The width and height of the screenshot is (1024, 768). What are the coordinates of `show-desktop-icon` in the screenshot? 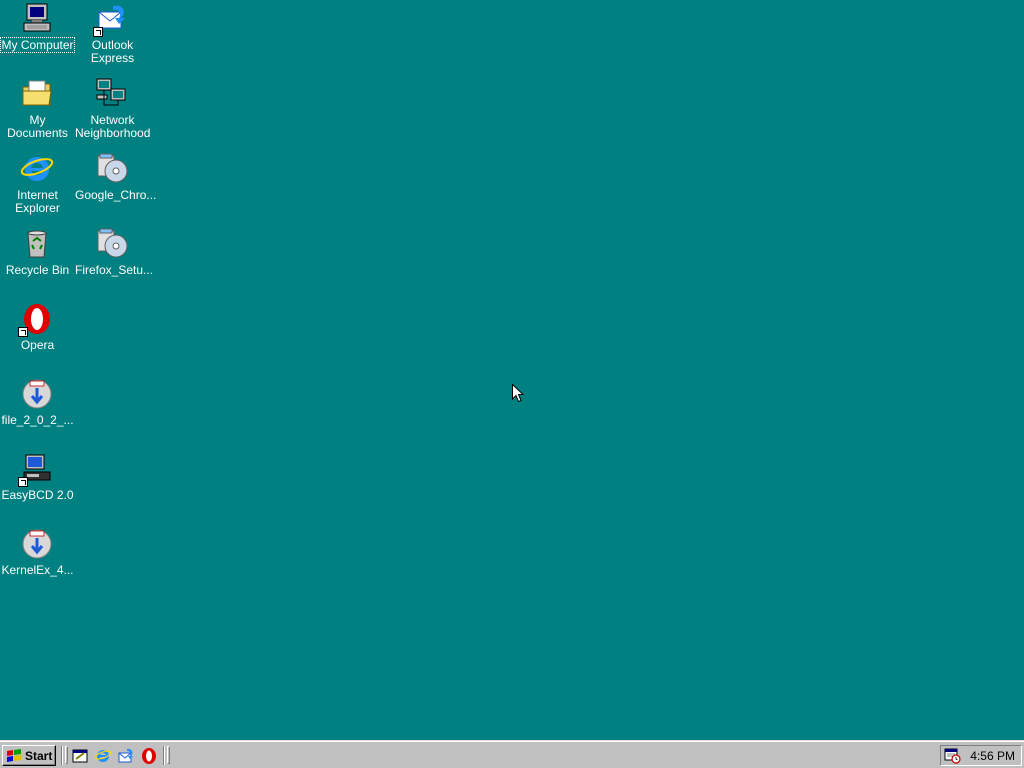 It's located at (80, 756).